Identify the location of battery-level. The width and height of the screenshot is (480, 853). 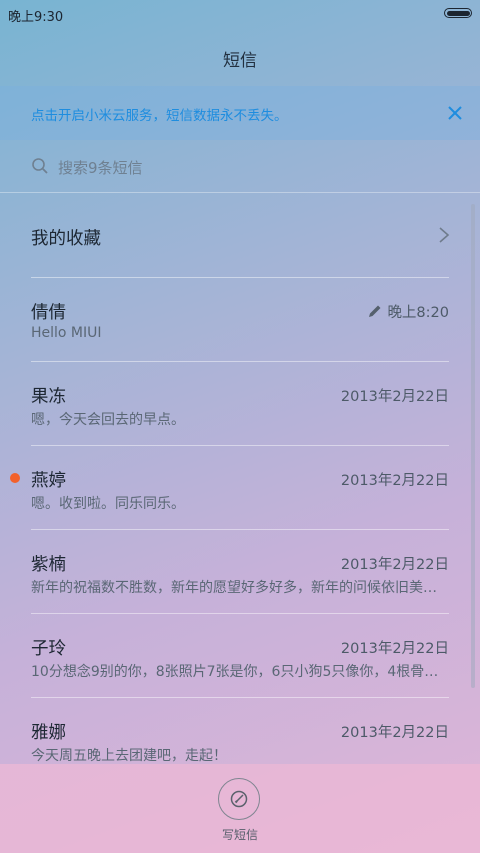
(458, 13).